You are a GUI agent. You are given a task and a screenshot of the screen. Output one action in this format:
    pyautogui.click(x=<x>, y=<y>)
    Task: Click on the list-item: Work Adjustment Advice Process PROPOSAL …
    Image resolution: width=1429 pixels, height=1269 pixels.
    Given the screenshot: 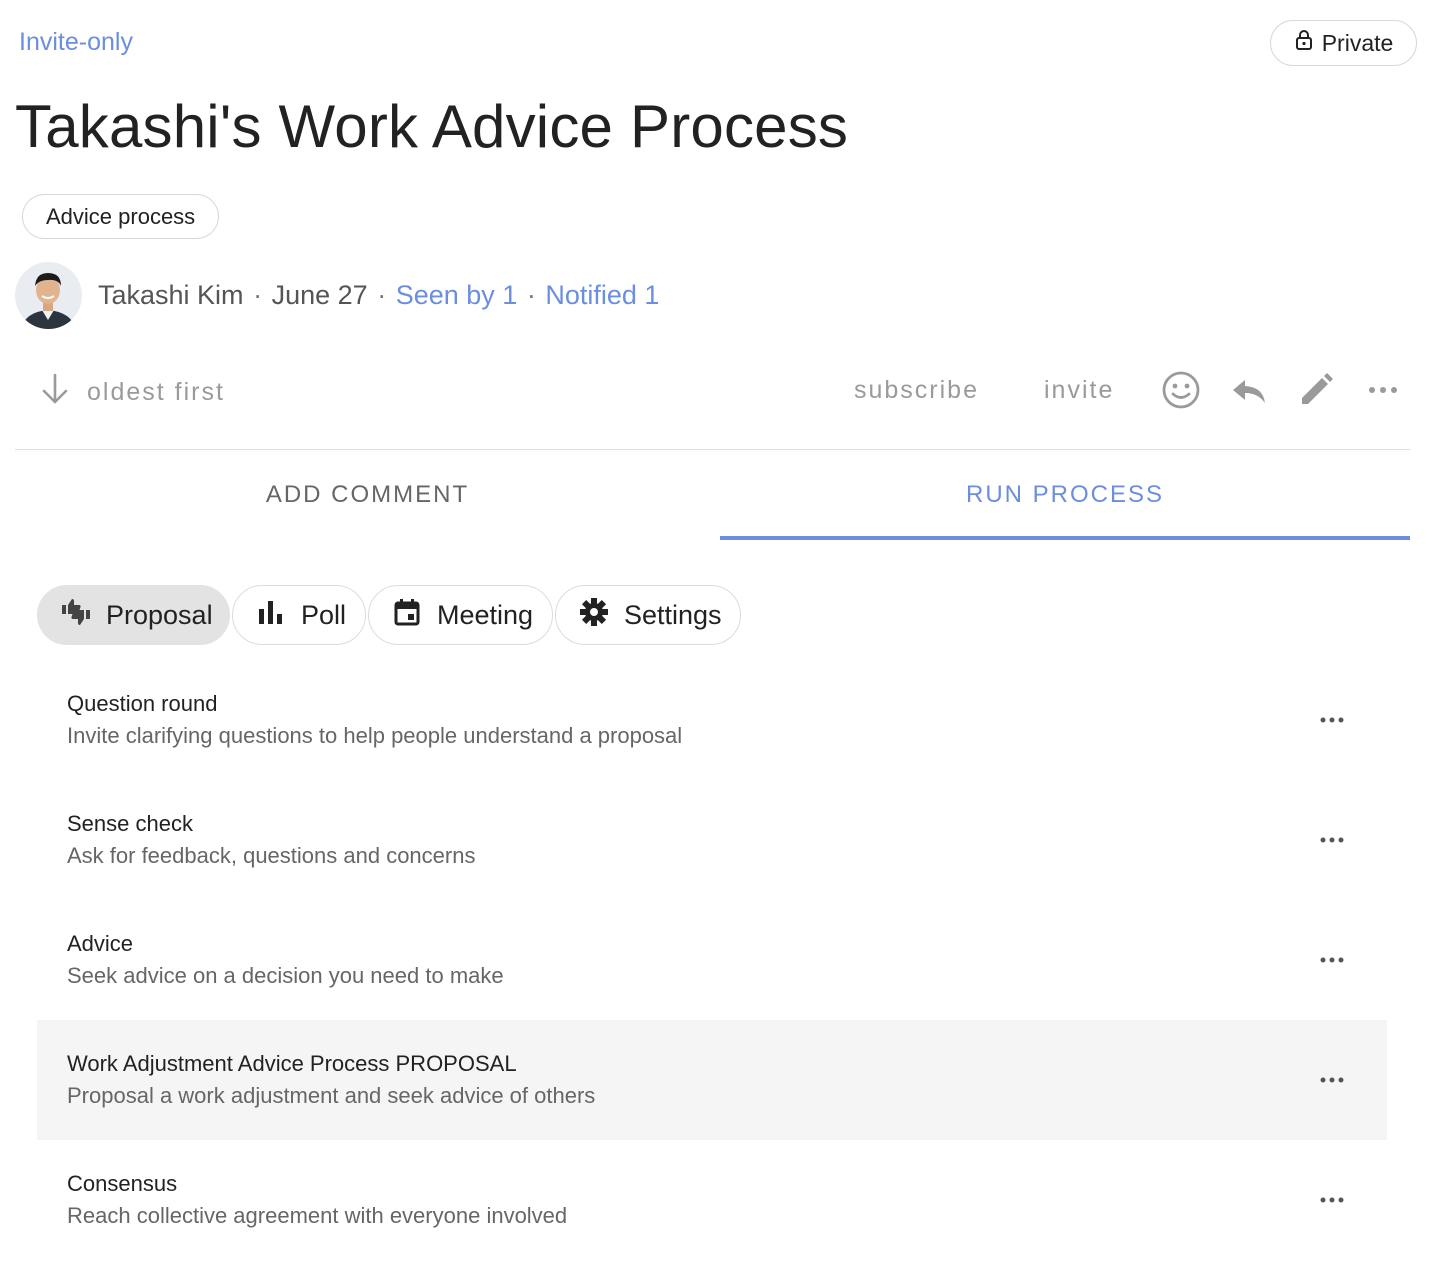 What is the action you would take?
    pyautogui.click(x=712, y=1080)
    